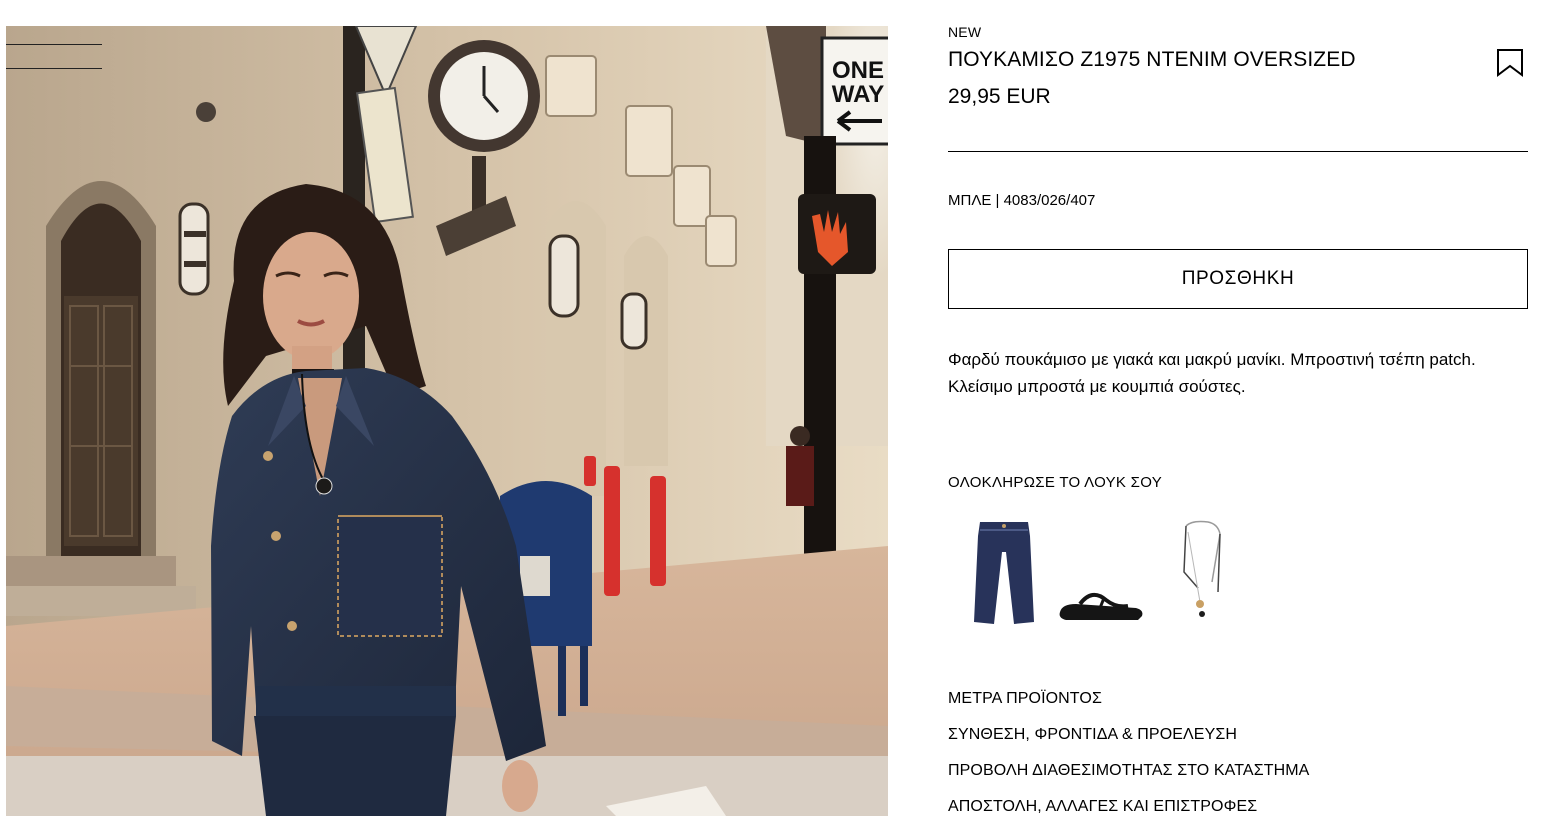 This screenshot has height=816, width=1553. I want to click on one-way-sign-text: ONE, so click(858, 70).